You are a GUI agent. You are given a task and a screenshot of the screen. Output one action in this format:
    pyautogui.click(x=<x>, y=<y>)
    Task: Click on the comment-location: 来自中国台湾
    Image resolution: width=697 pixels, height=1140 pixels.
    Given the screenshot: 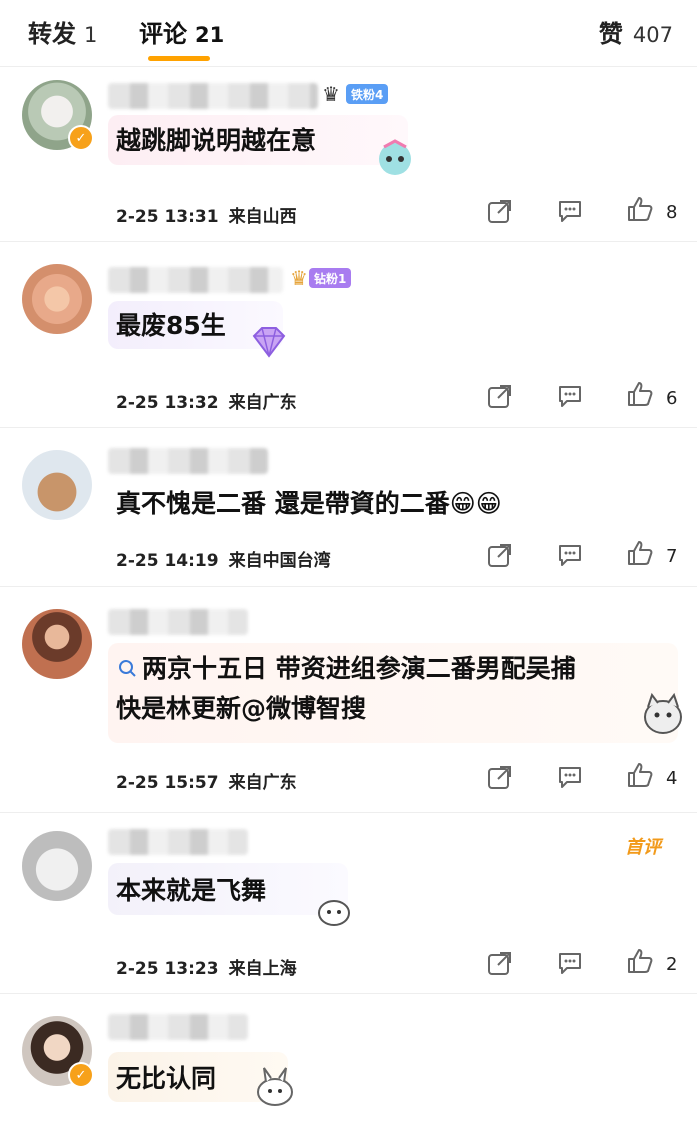 What is the action you would take?
    pyautogui.click(x=279, y=561)
    